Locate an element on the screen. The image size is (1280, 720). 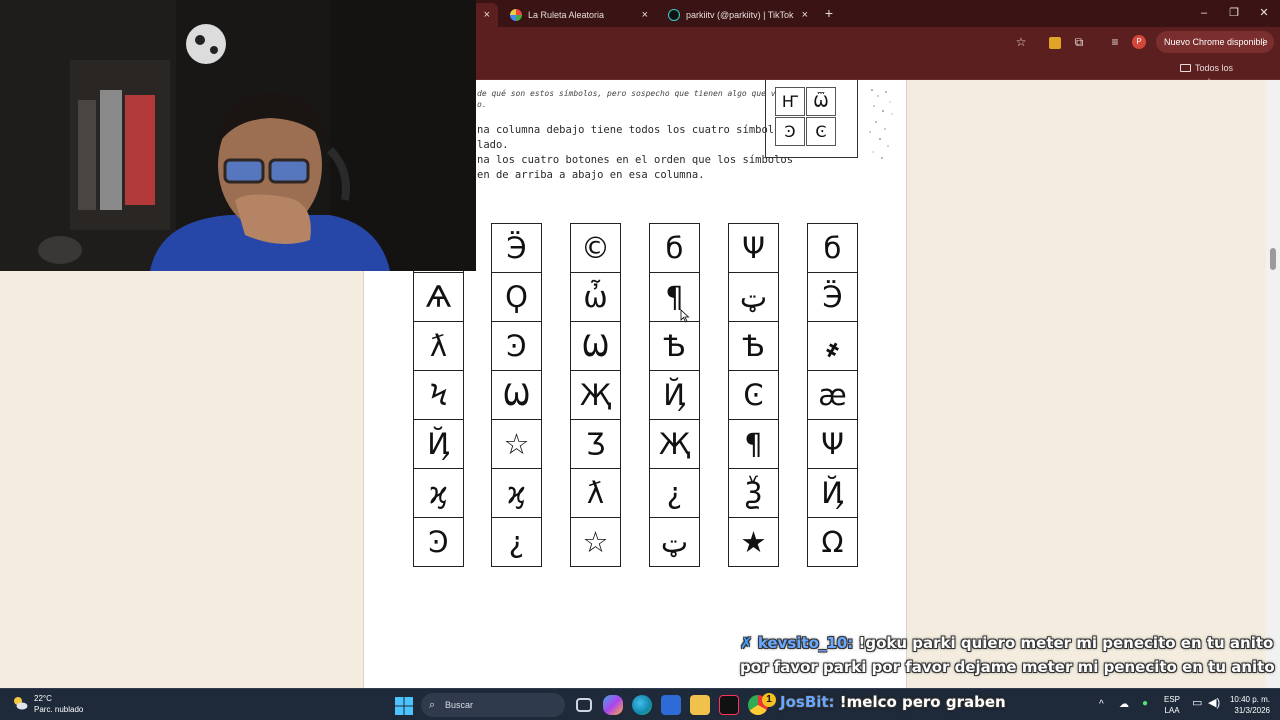
tab-tiktok: parkiitv (@parkiitv) | TikTok × is located at coordinates (737, 15).